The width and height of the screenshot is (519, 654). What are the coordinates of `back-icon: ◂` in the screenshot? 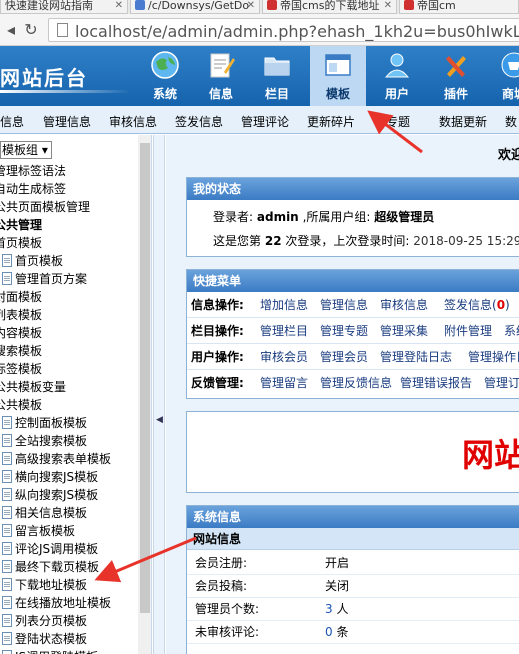 It's located at (11, 30).